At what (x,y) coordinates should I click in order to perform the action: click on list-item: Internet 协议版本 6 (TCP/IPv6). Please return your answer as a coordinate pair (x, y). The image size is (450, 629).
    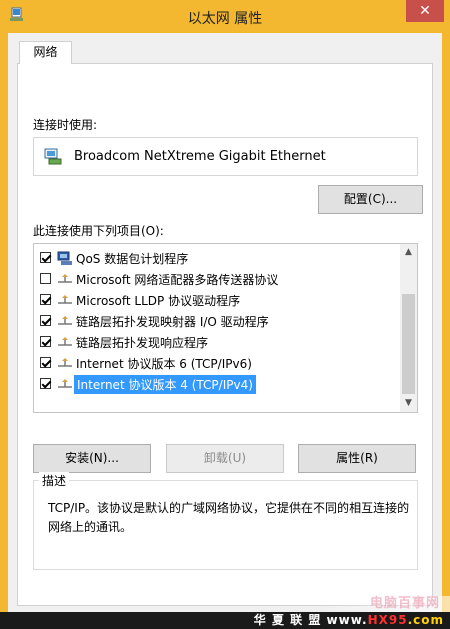
    Looking at the image, I should click on (217, 363).